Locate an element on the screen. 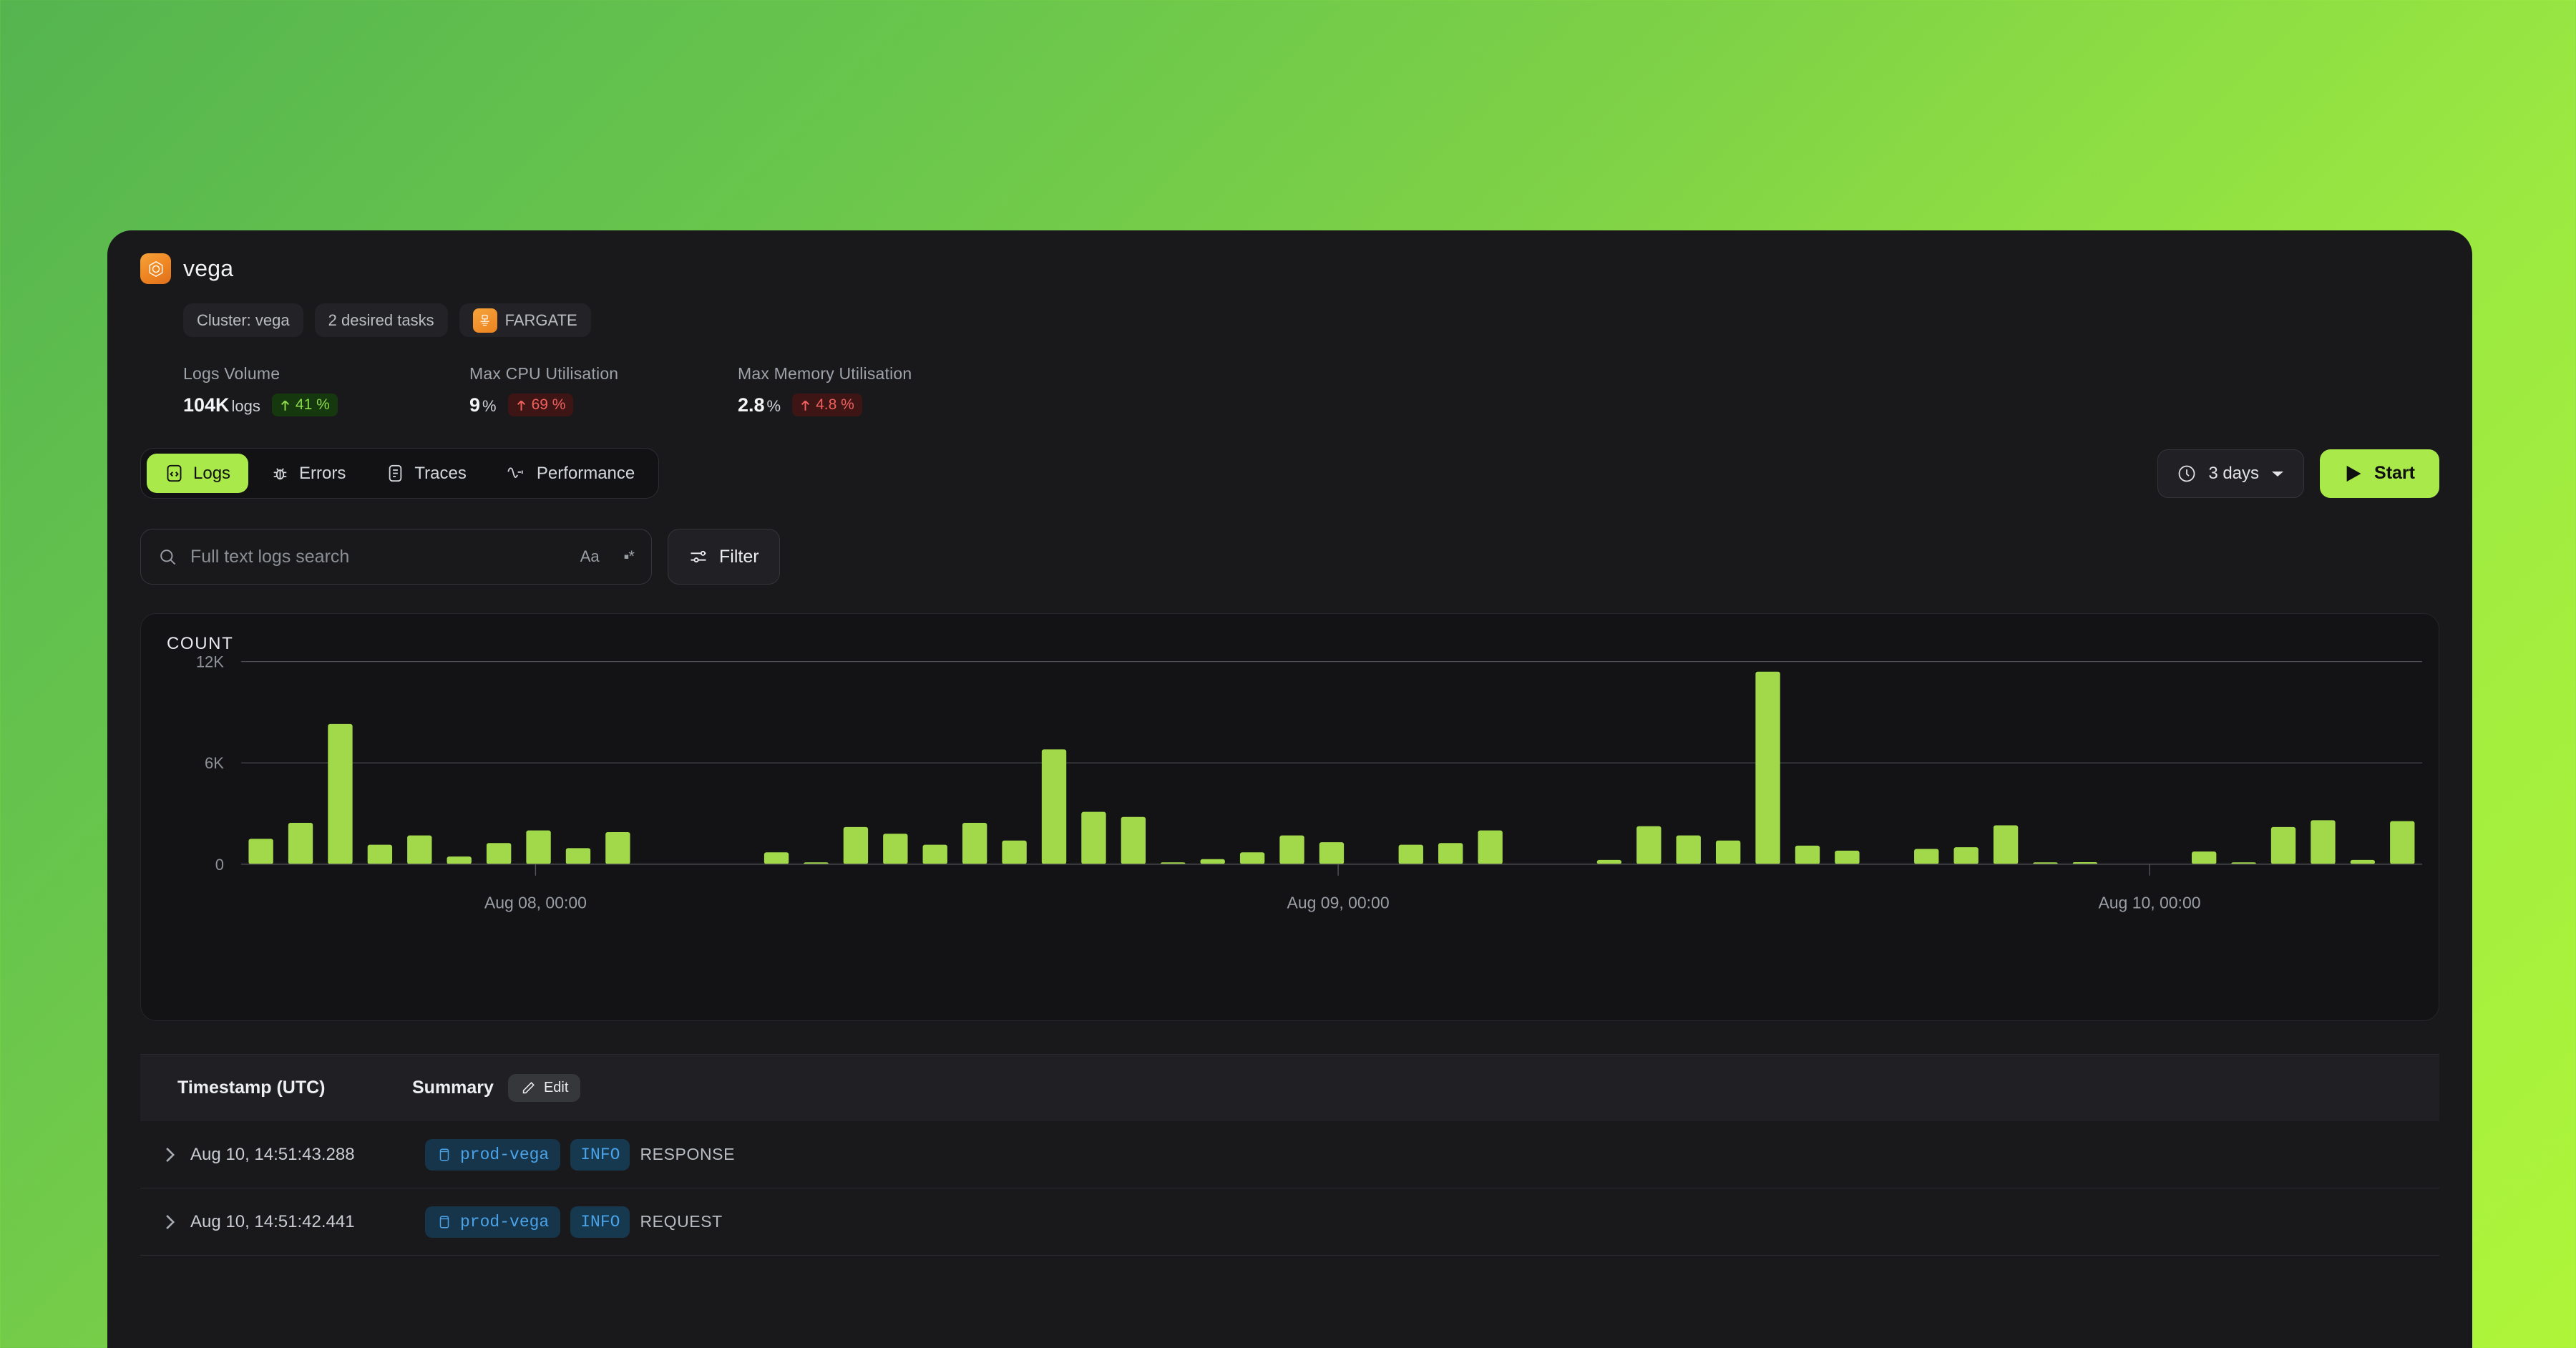  metric-logs-volume-value: 104K logs is located at coordinates (221, 405).